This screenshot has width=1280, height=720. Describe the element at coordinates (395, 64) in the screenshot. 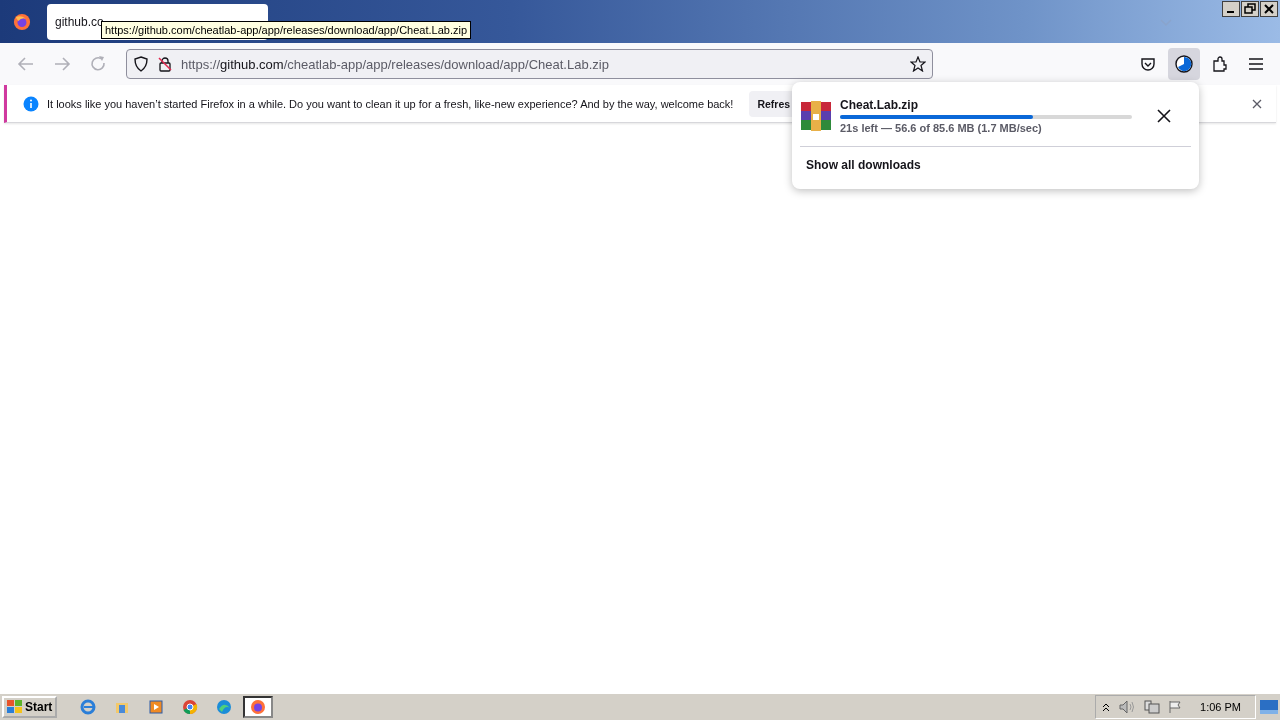

I see `url-text: https://github.com/cheatlab-app/app/releases/download/app/Cheat.Lab.zip` at that location.